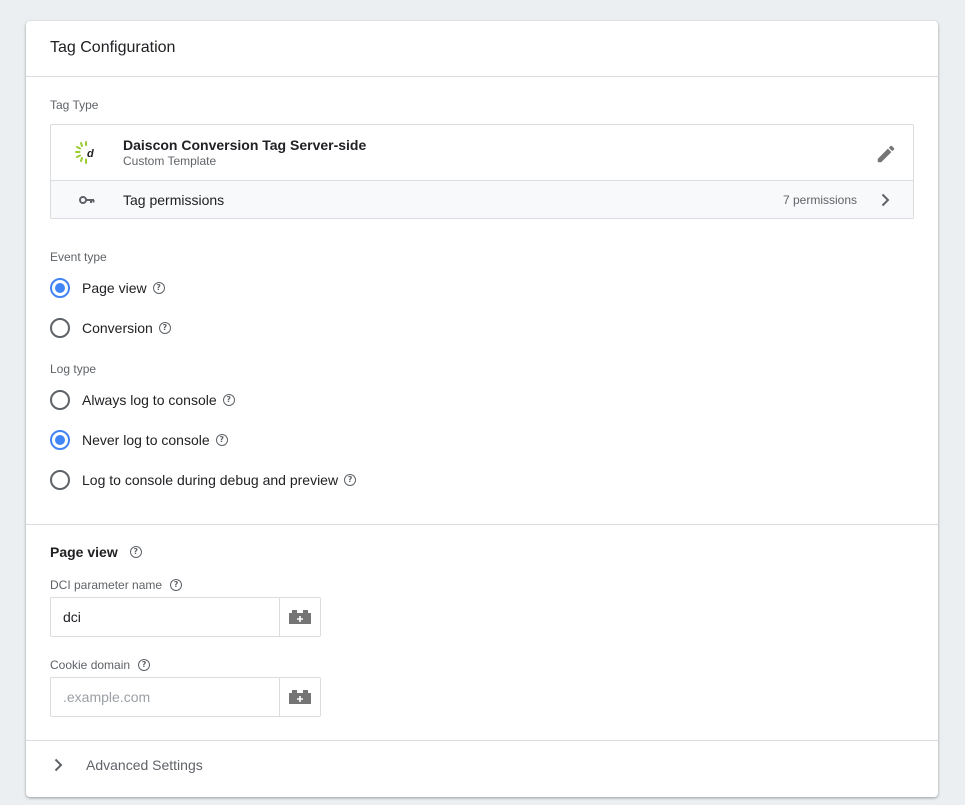 The width and height of the screenshot is (965, 805). Describe the element at coordinates (165, 697) in the screenshot. I see `cookie-domain-input` at that location.